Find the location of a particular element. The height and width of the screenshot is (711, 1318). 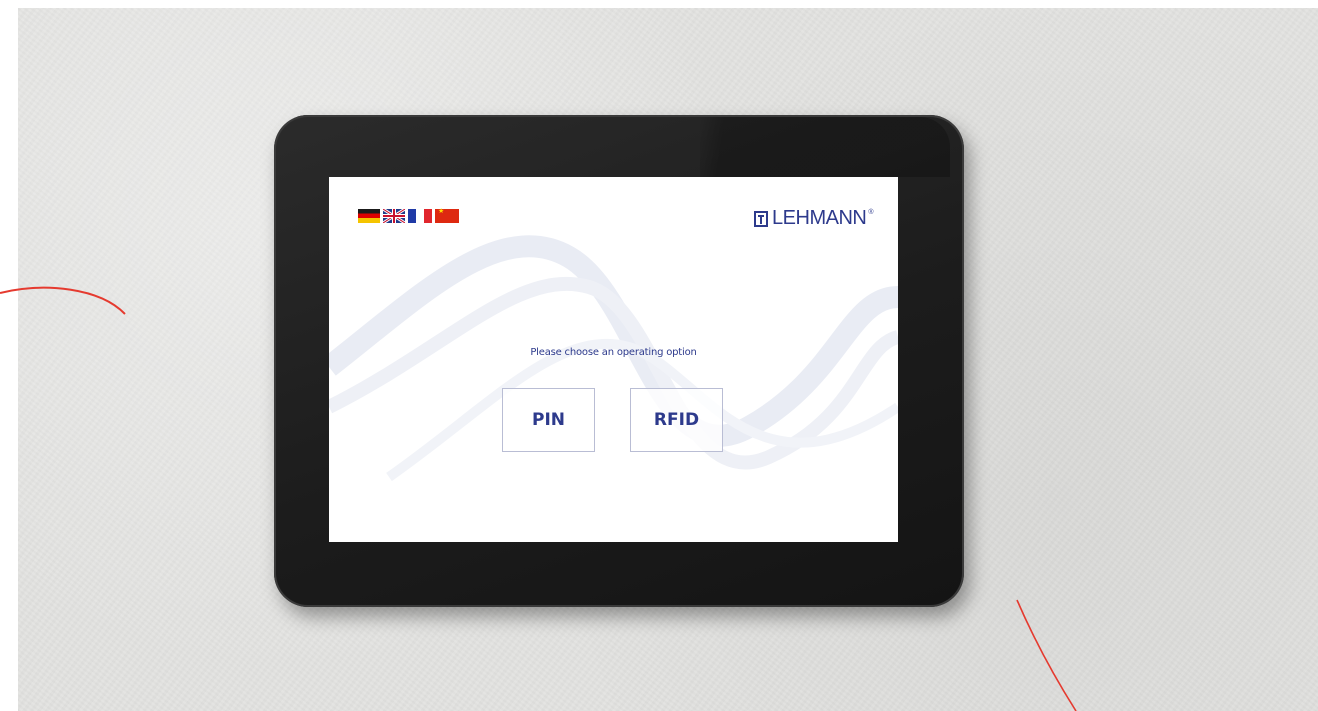

chinese-flag-icon is located at coordinates (447, 215).